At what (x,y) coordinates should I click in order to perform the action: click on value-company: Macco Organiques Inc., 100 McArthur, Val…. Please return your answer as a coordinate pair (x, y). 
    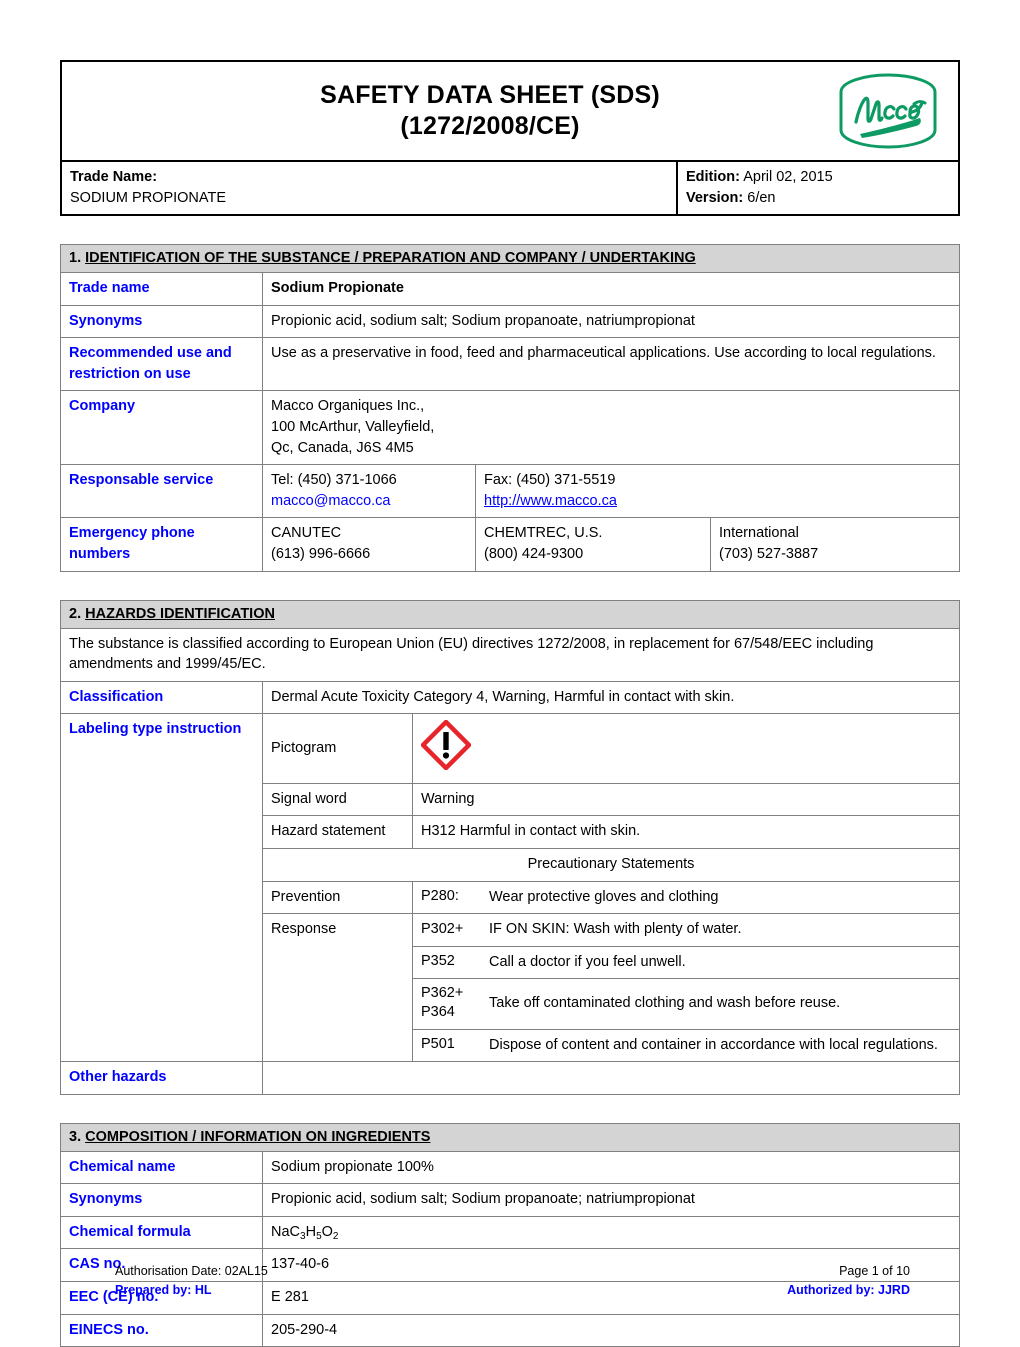
    Looking at the image, I should click on (611, 427).